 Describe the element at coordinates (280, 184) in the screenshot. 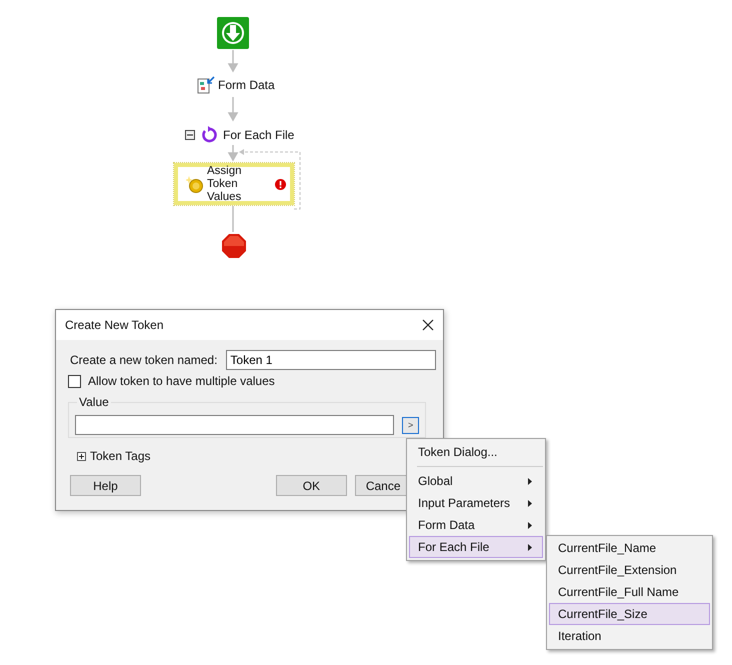

I see `error-icon` at that location.